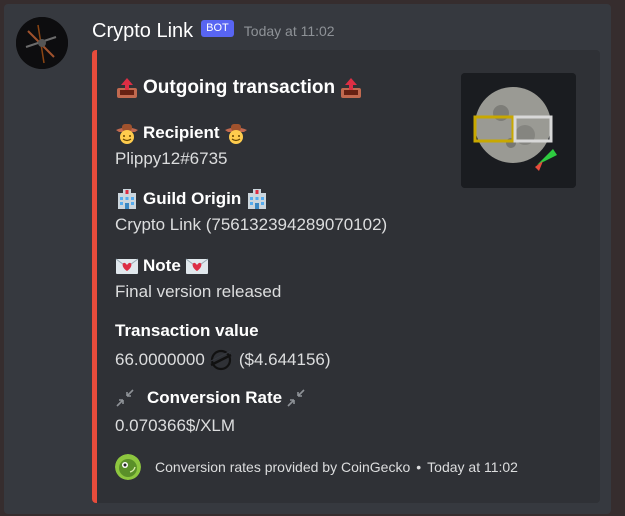 The height and width of the screenshot is (516, 625). I want to click on message-header: Crypto Link BOT Today at 11:02, so click(213, 31).